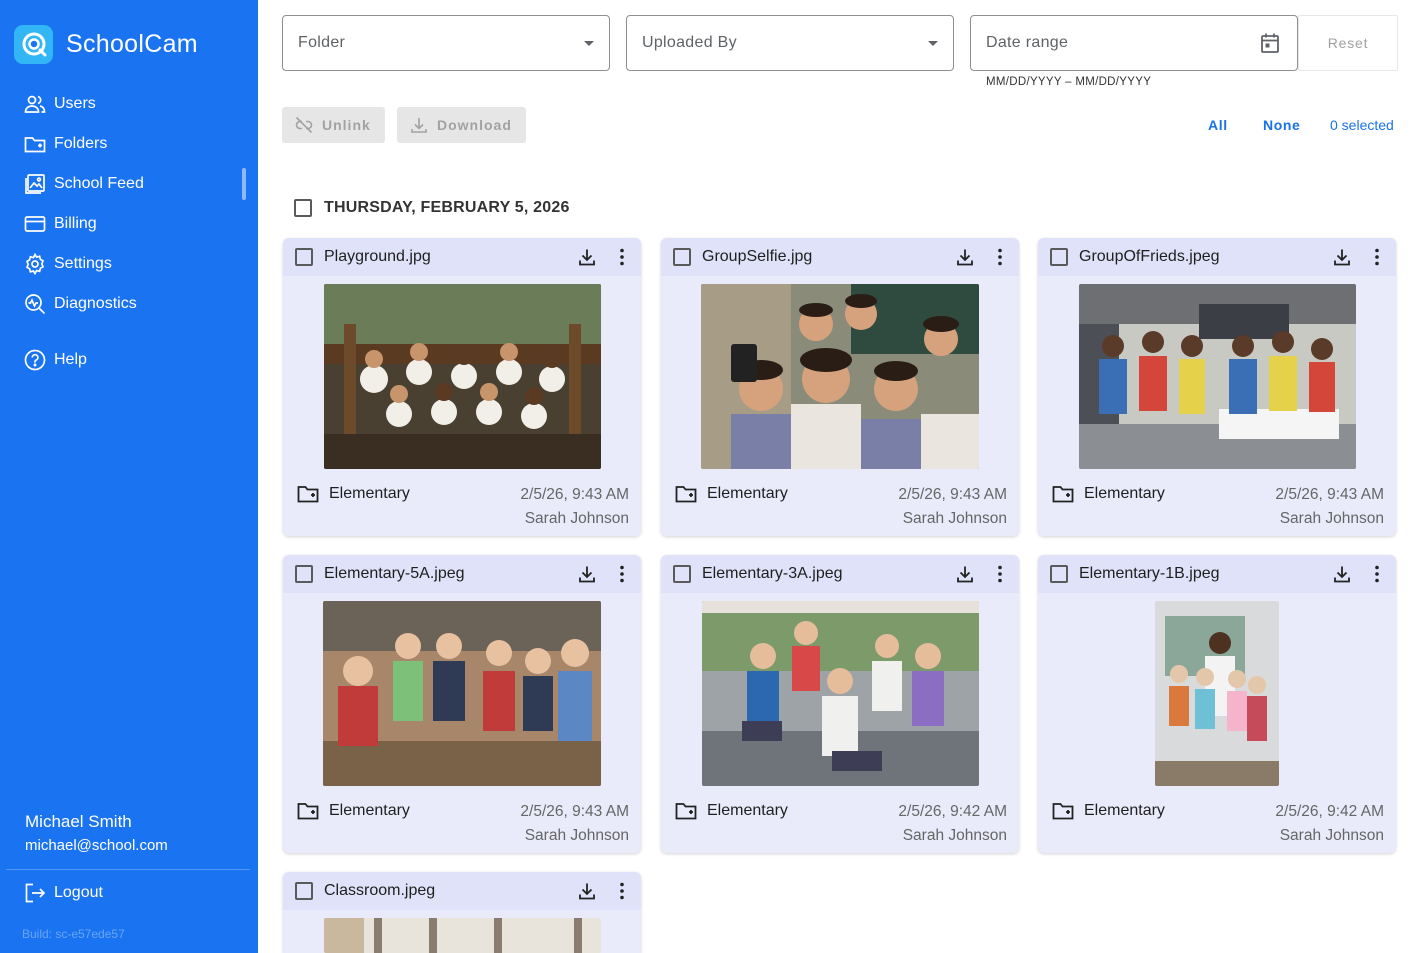 The height and width of the screenshot is (953, 1419). What do you see at coordinates (35, 264) in the screenshot?
I see `gear-icon` at bounding box center [35, 264].